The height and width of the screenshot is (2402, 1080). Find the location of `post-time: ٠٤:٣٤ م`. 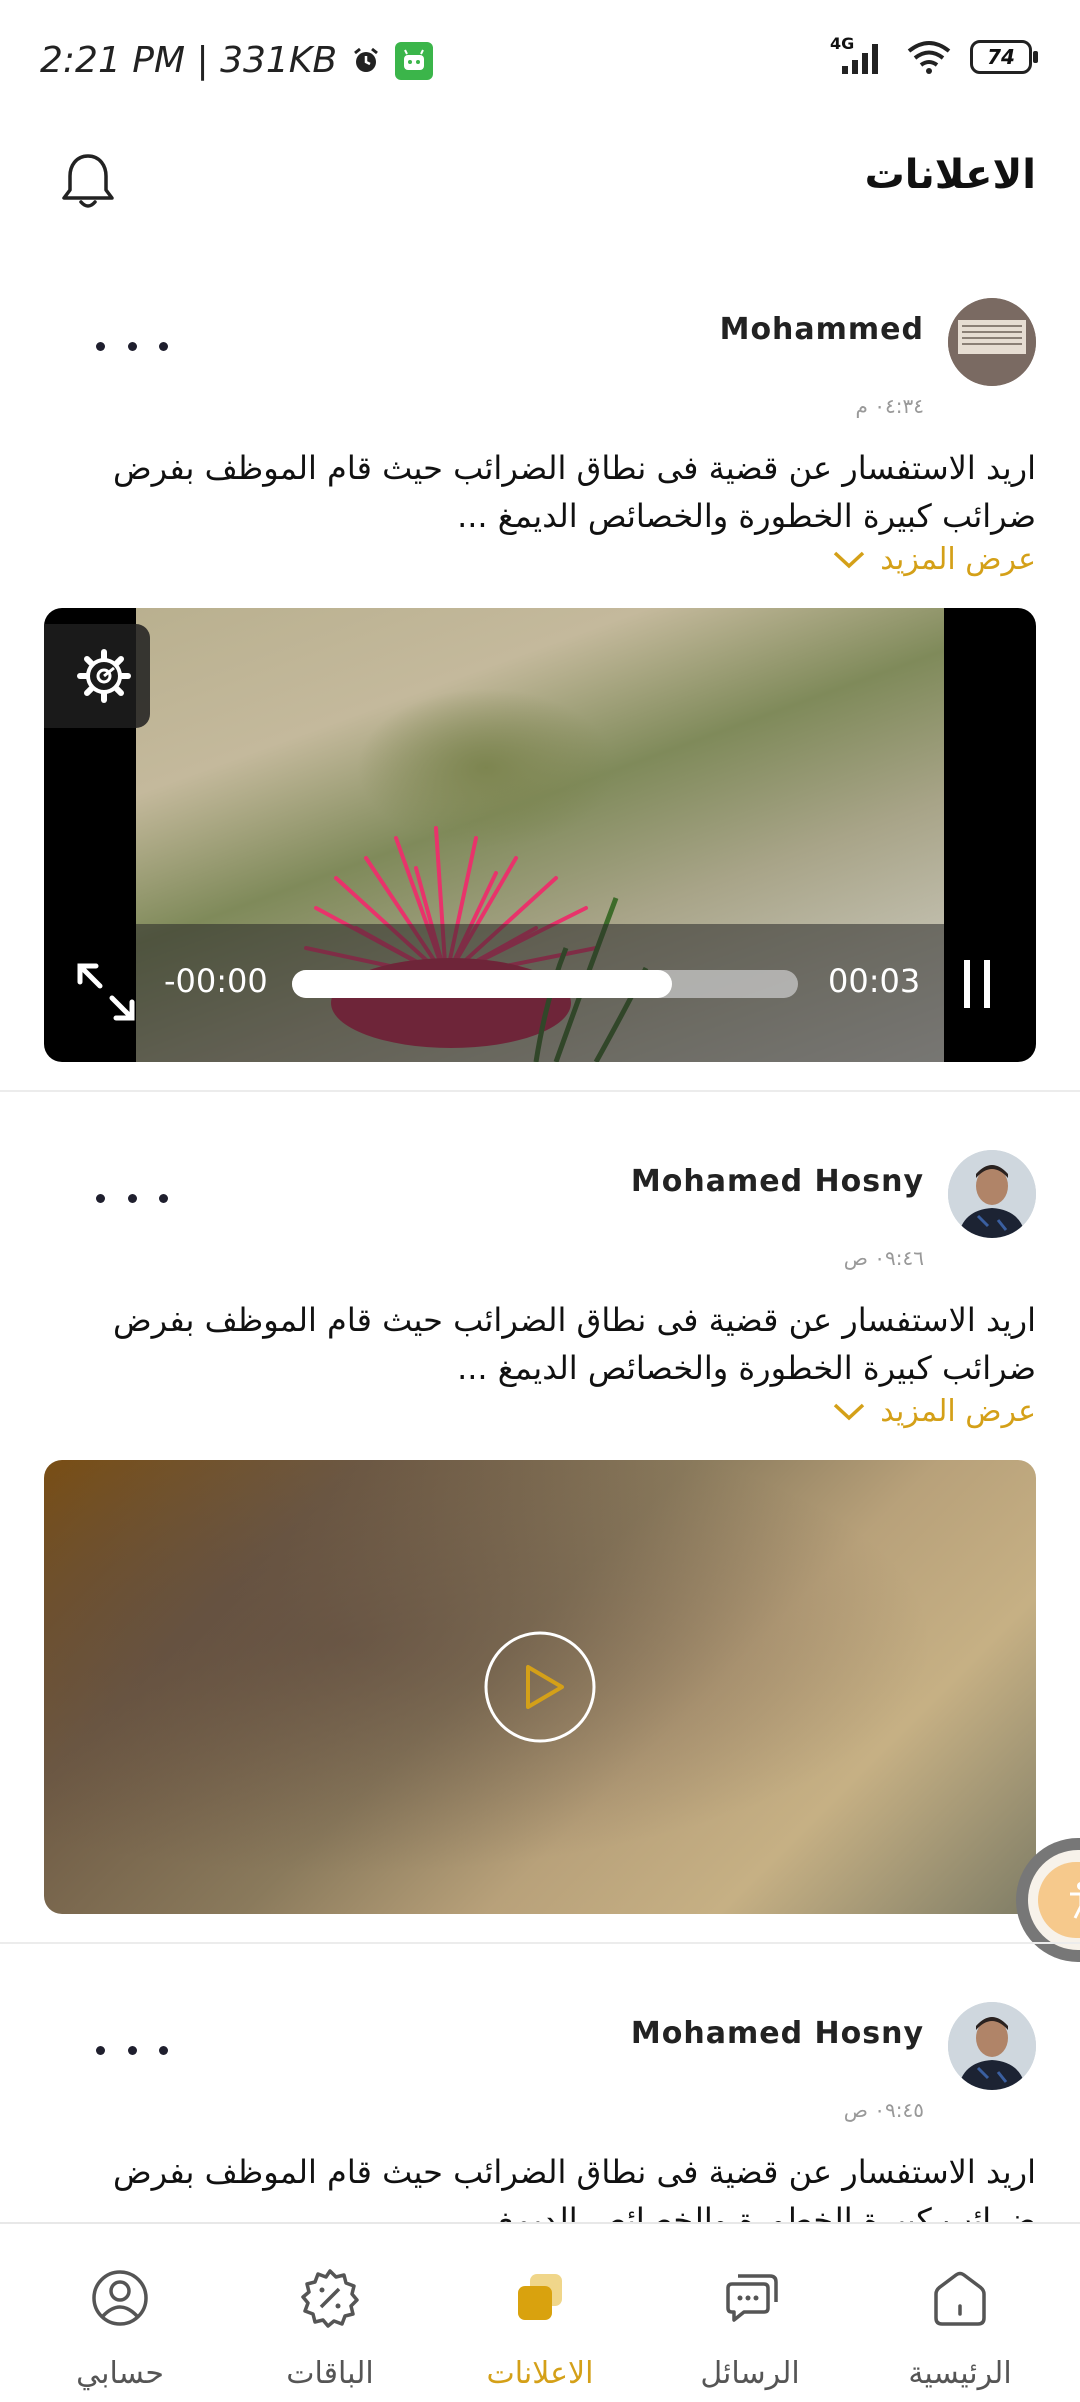

post-time: ٠٤:٣٤ م is located at coordinates (889, 406).